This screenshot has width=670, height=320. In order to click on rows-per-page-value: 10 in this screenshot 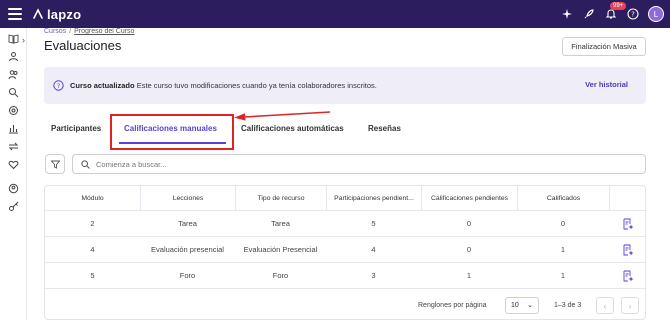, I will do `click(515, 305)`.